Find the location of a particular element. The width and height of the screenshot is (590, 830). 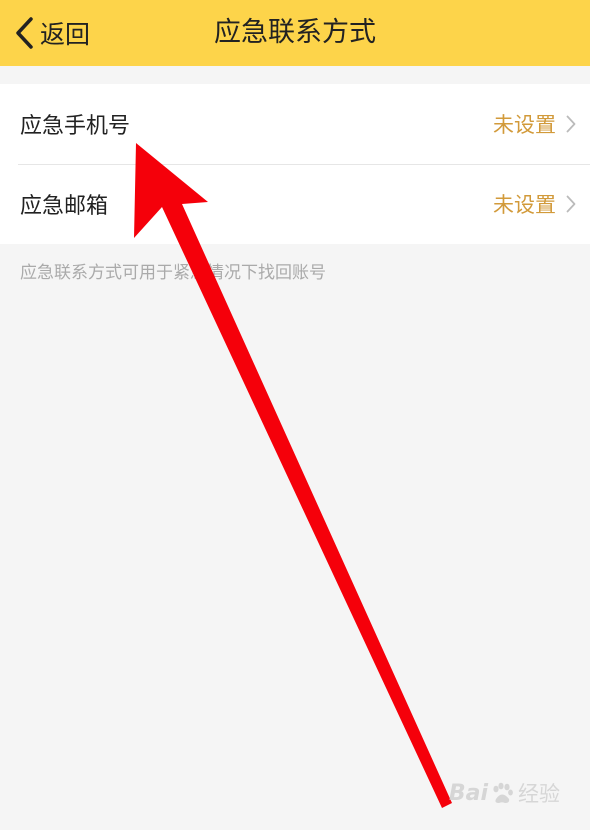

hint-text: 应急联系方式可用于紧急情况下找回账号 is located at coordinates (173, 273).